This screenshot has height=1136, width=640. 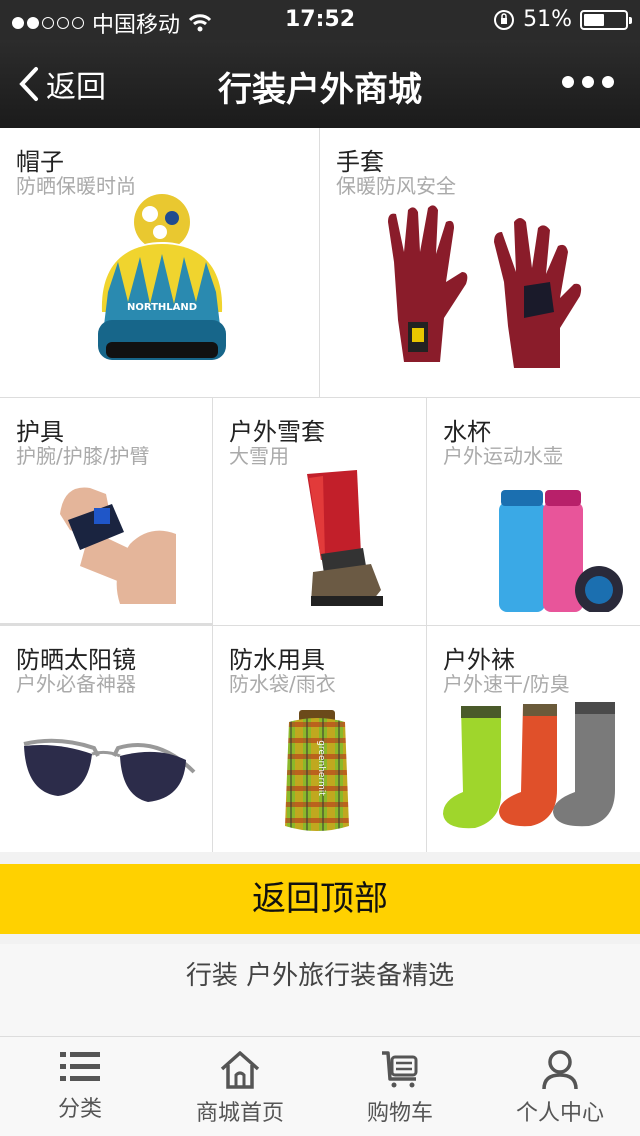 I want to click on user-icon, so click(x=560, y=1069).